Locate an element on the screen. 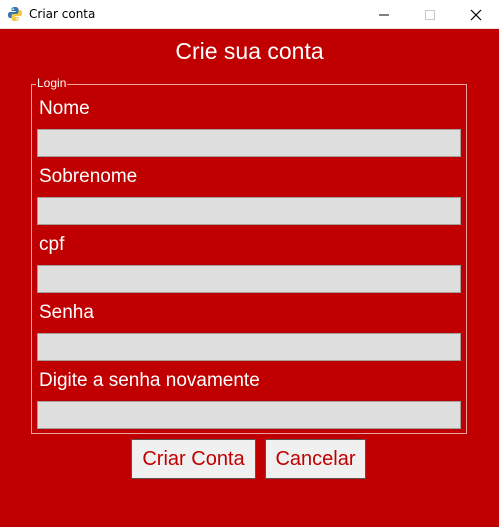 This screenshot has width=499, height=527. cancel-button: Cancelar is located at coordinates (315, 459).